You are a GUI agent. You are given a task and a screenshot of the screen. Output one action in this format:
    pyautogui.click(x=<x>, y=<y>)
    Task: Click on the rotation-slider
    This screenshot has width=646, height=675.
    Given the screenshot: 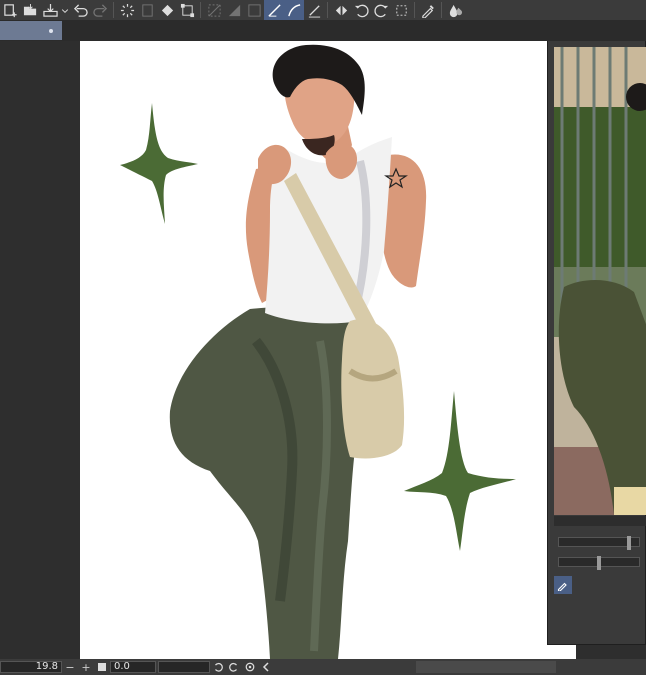 What is the action you would take?
    pyautogui.click(x=599, y=563)
    